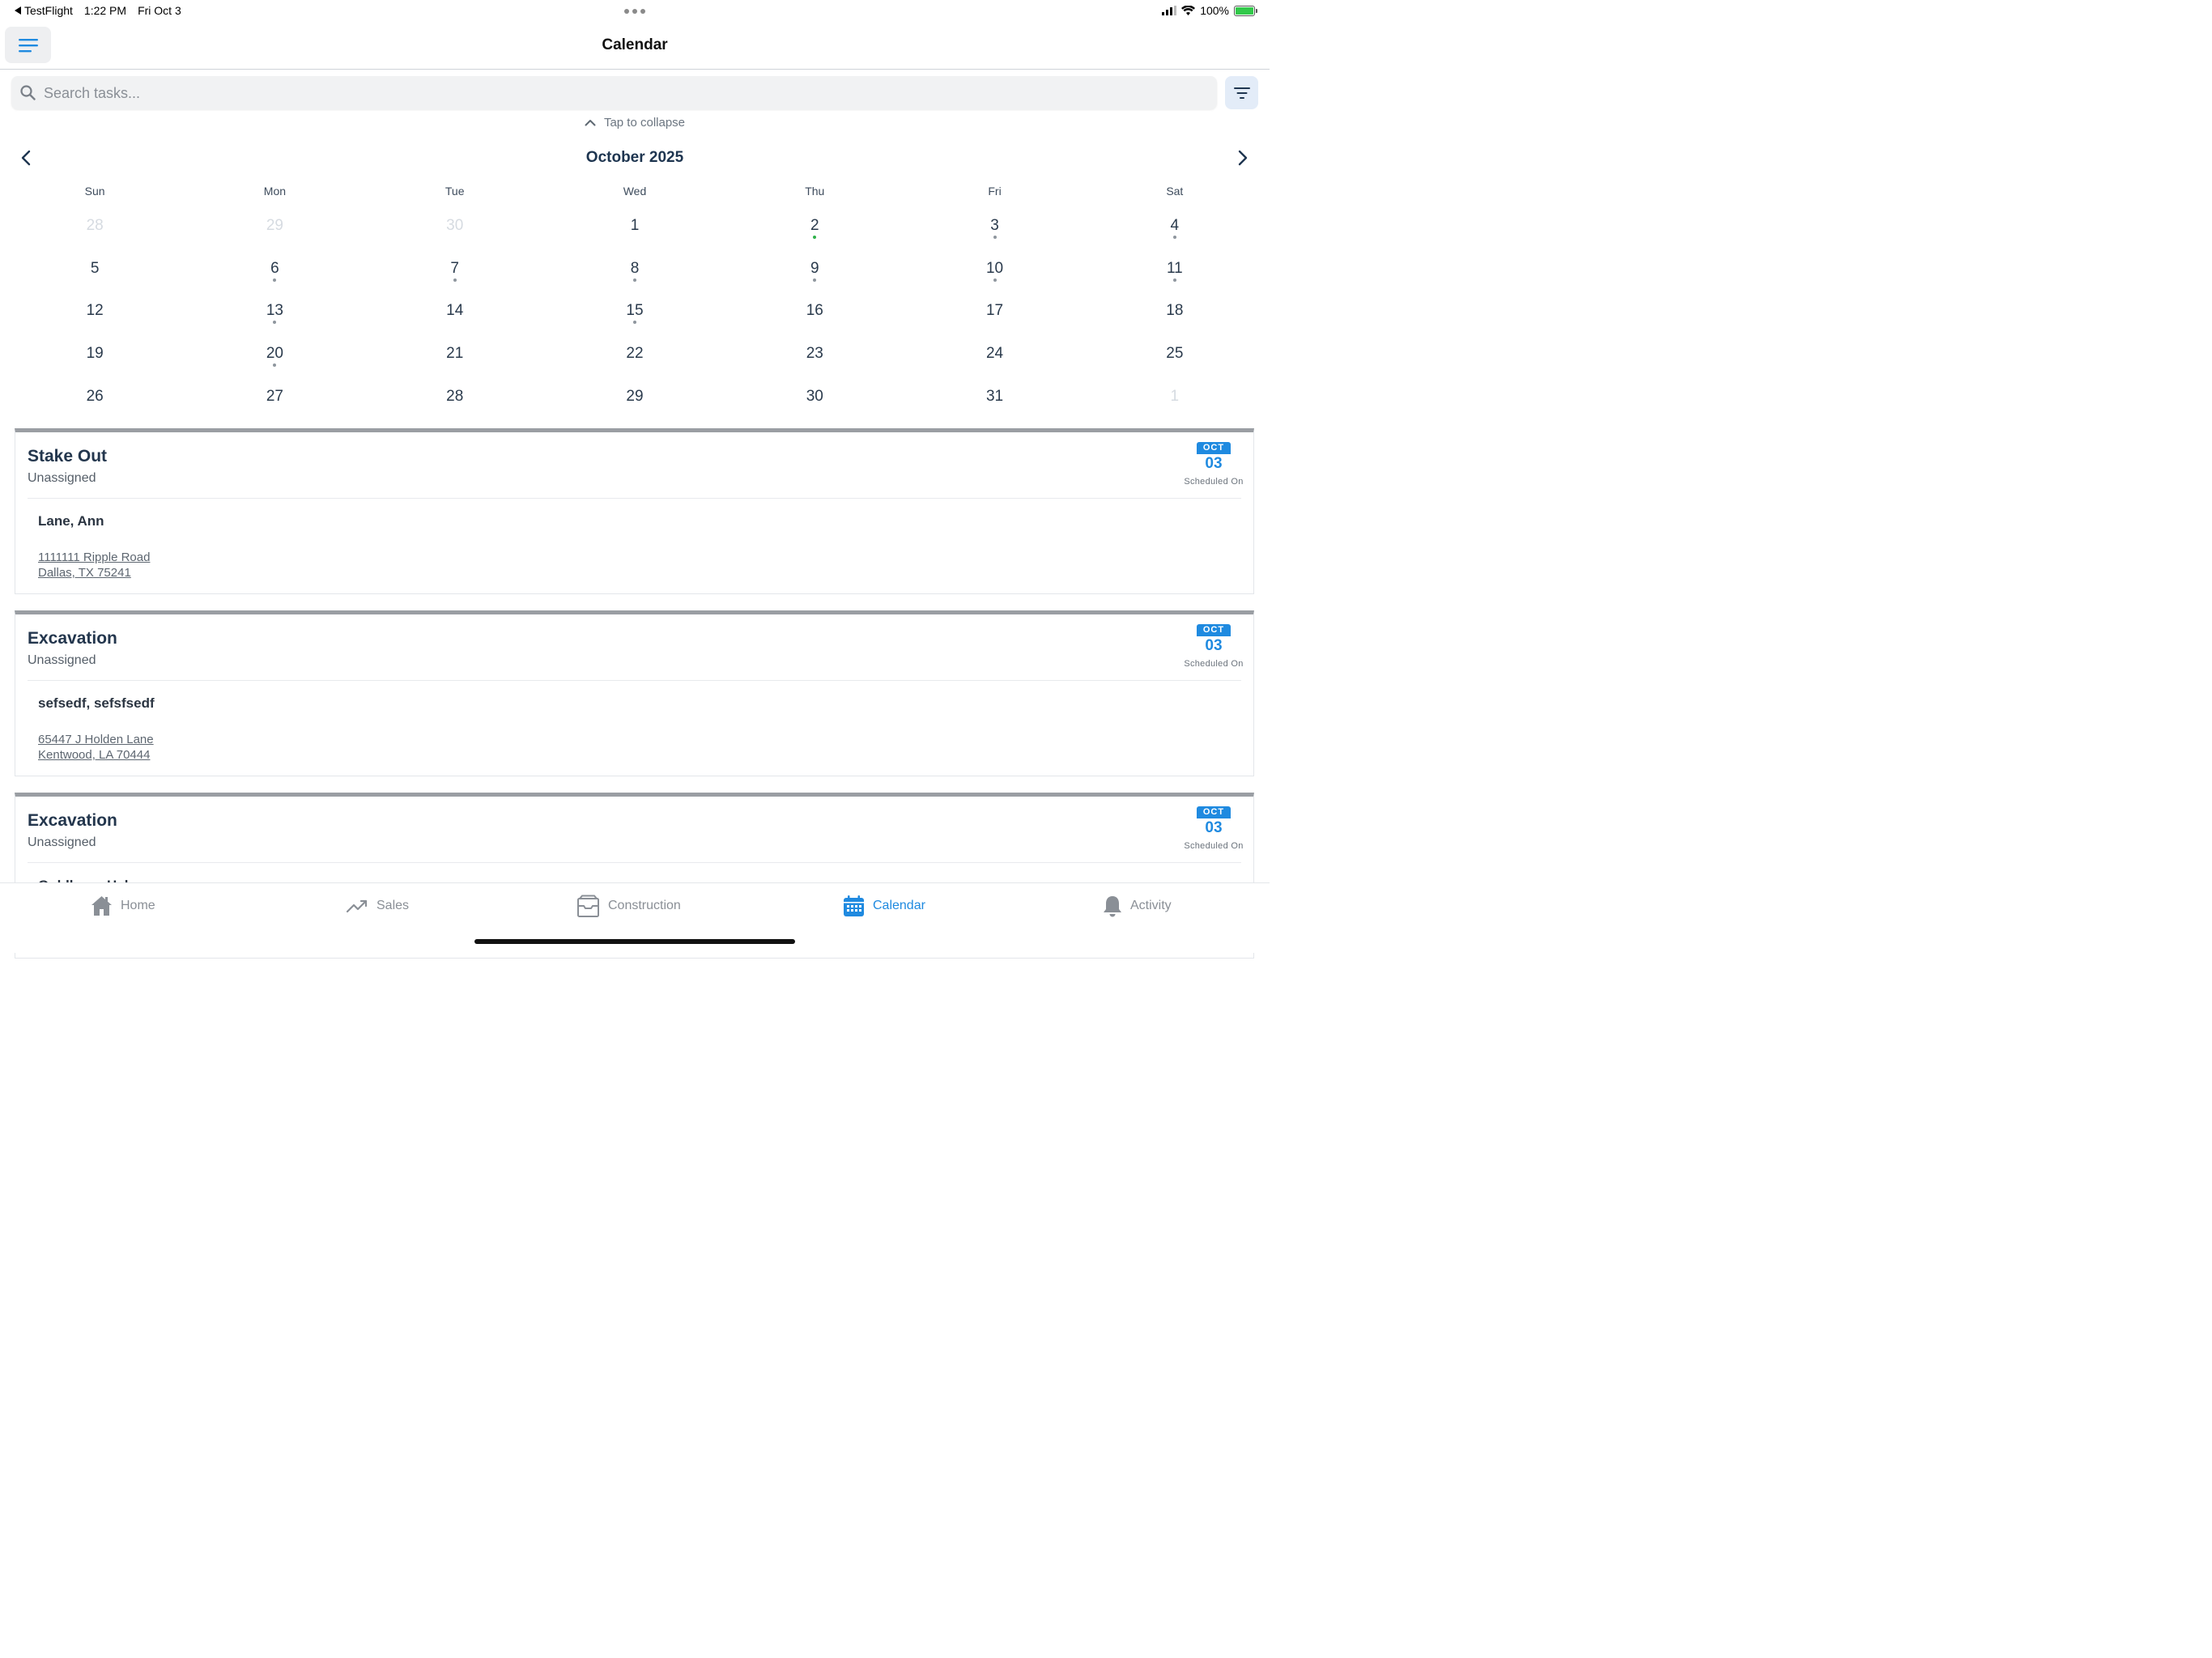 The height and width of the screenshot is (1658, 2212). What do you see at coordinates (1242, 160) in the screenshot?
I see `next-month-button` at bounding box center [1242, 160].